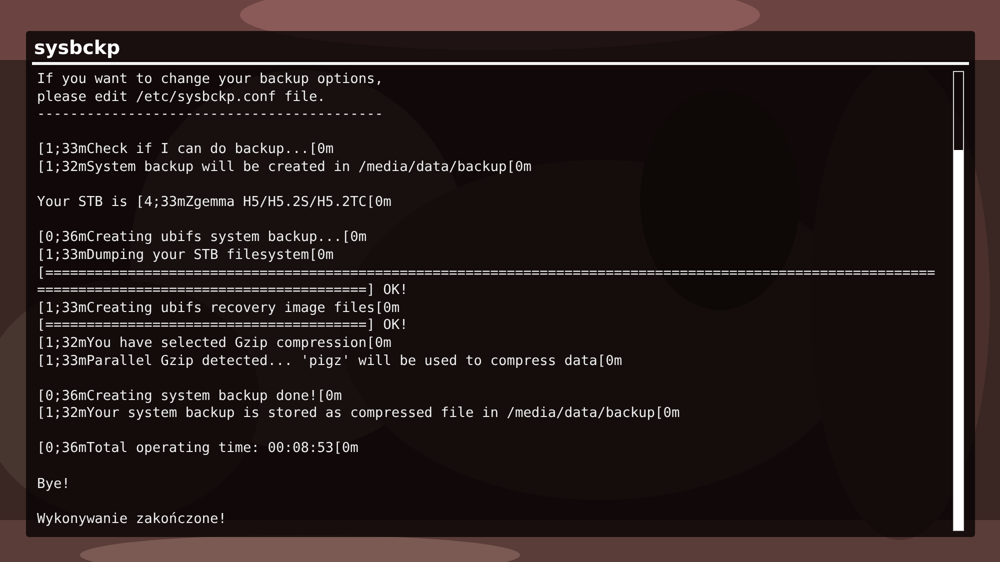 This screenshot has height=562, width=1000. What do you see at coordinates (958, 301) in the screenshot?
I see `scrollbar` at bounding box center [958, 301].